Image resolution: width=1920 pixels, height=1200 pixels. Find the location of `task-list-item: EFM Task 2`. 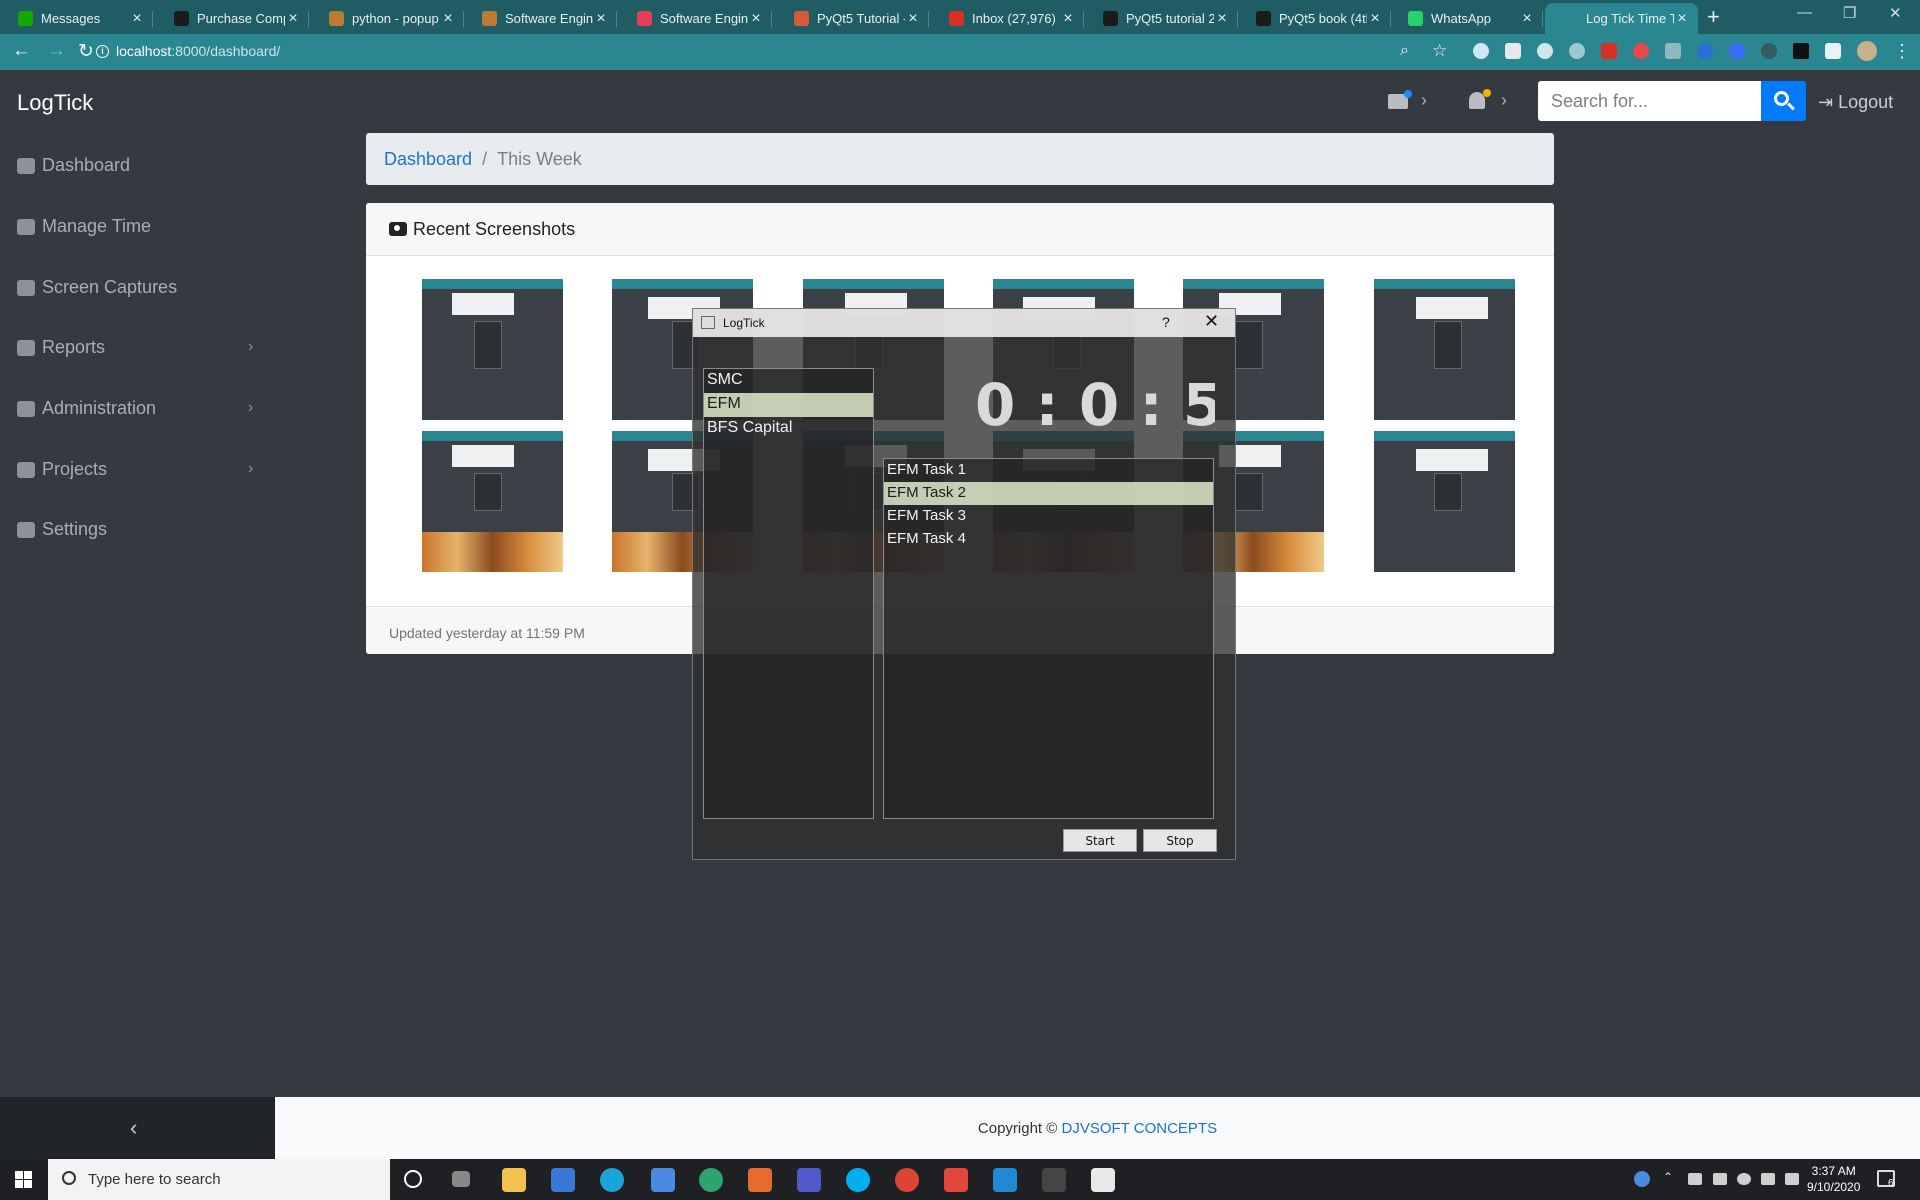

task-list-item: EFM Task 2 is located at coordinates (1048, 493).